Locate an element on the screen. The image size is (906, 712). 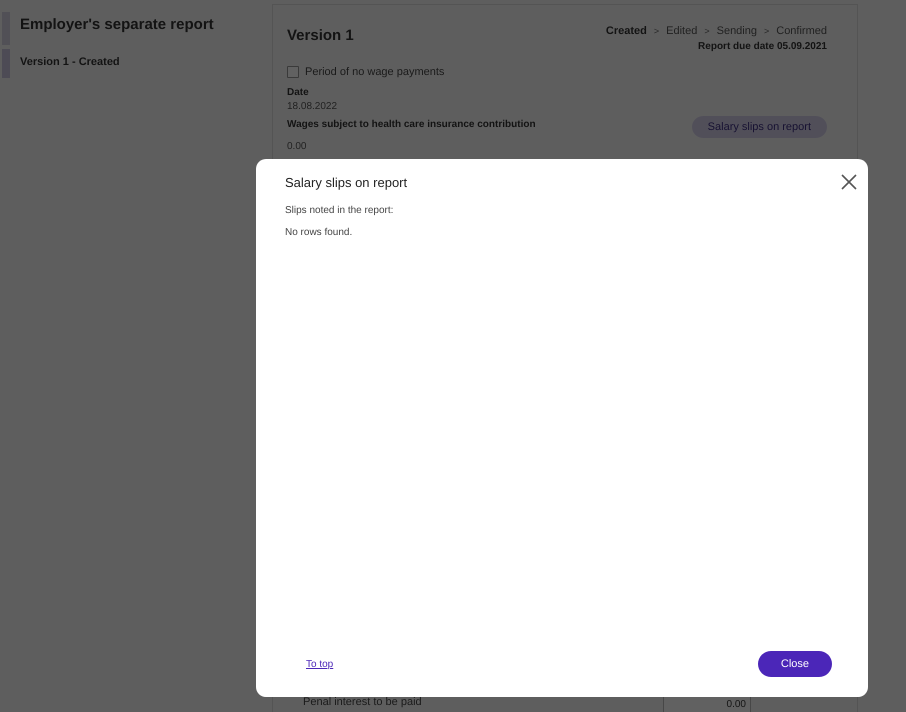
field-label: Wages subject to health care insurance contribution is located at coordinates (411, 124).